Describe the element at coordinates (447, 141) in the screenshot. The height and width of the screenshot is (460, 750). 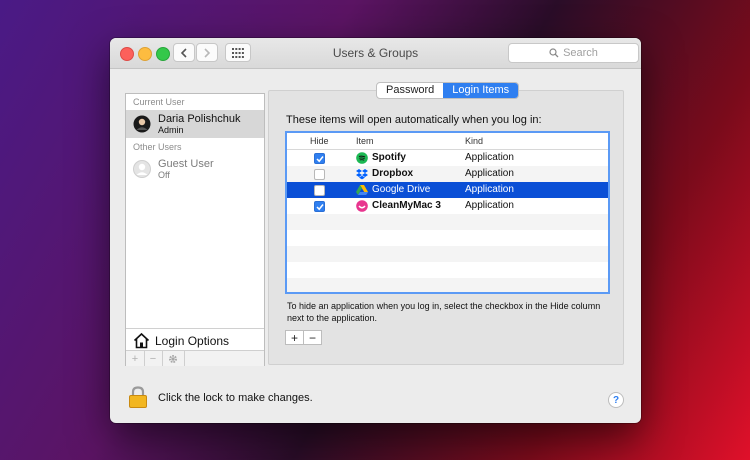
I see `table-header: Hide Item Kind` at that location.